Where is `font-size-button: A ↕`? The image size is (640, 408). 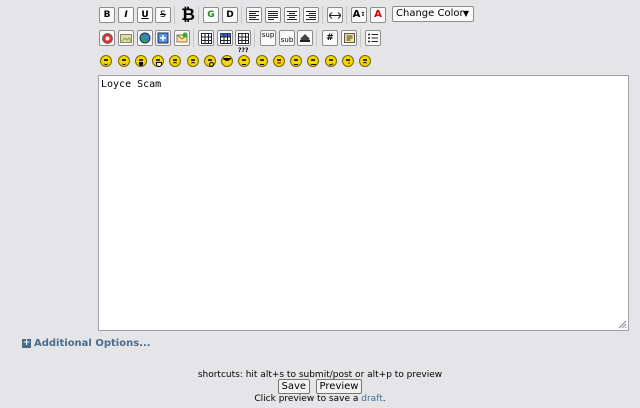
font-size-button: A ↕ is located at coordinates (359, 15).